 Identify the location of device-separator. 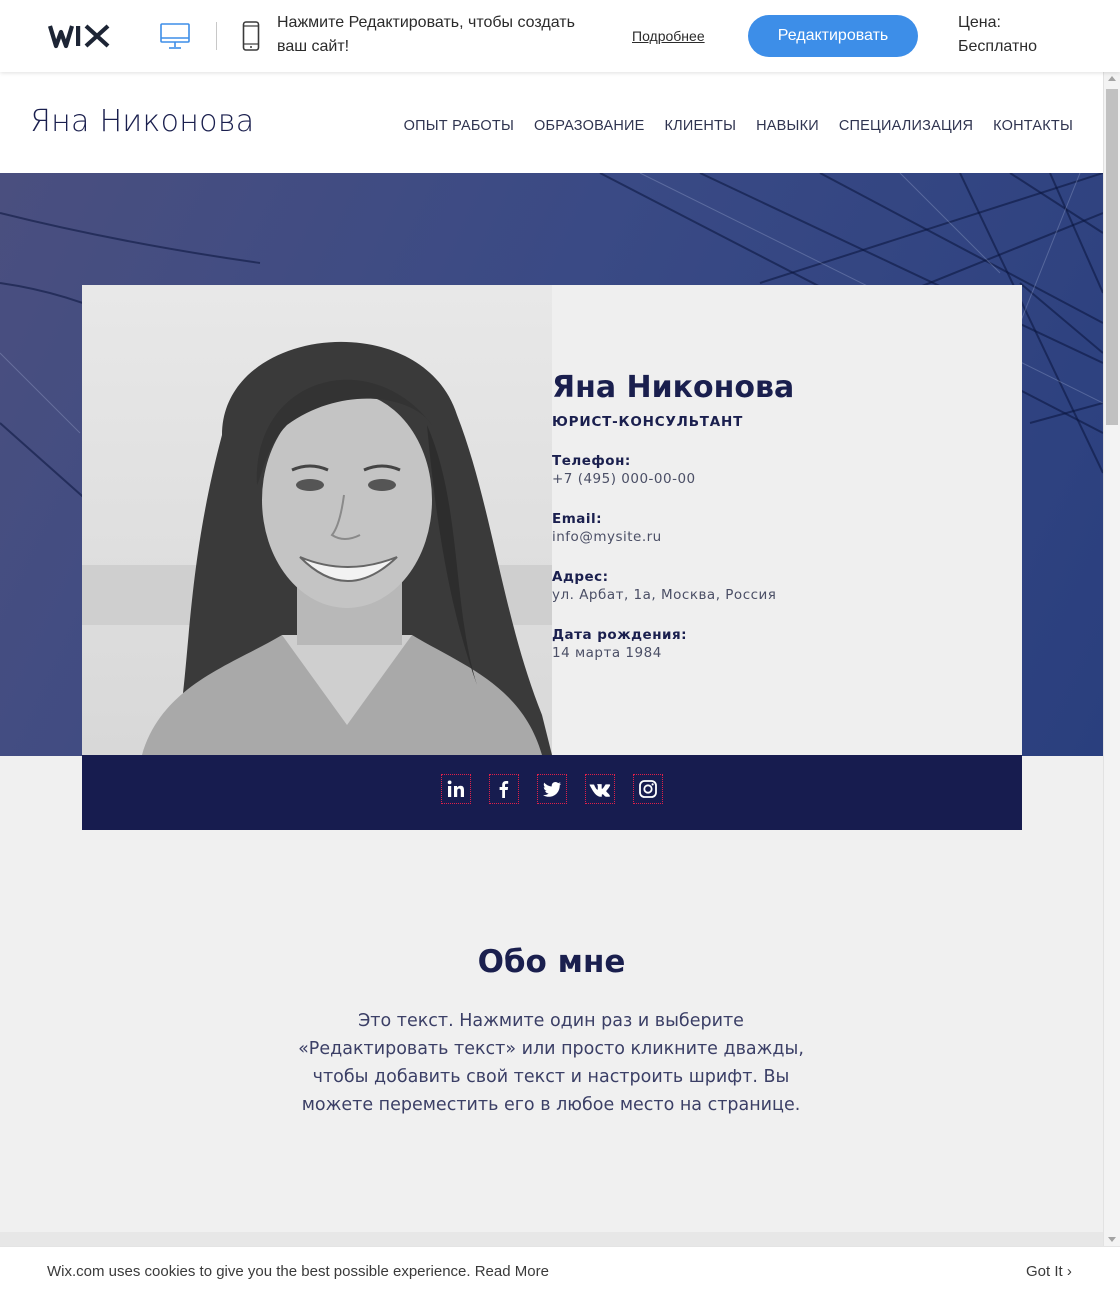
(216, 36).